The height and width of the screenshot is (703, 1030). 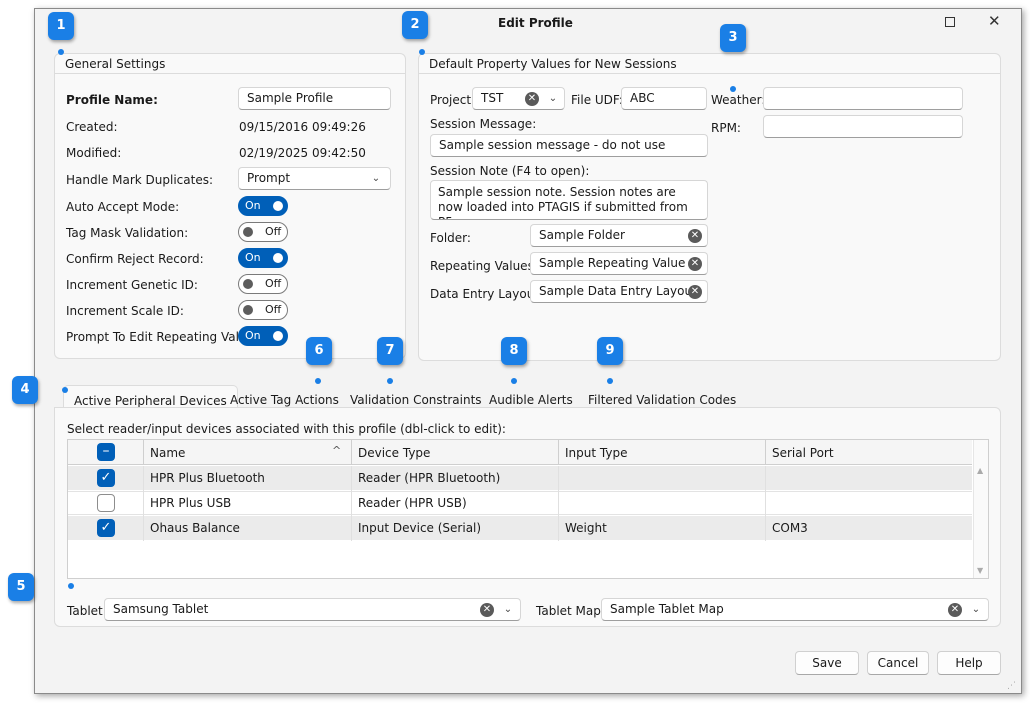 I want to click on default-properties-title: Default Property Values for New Sessions, so click(x=709, y=64).